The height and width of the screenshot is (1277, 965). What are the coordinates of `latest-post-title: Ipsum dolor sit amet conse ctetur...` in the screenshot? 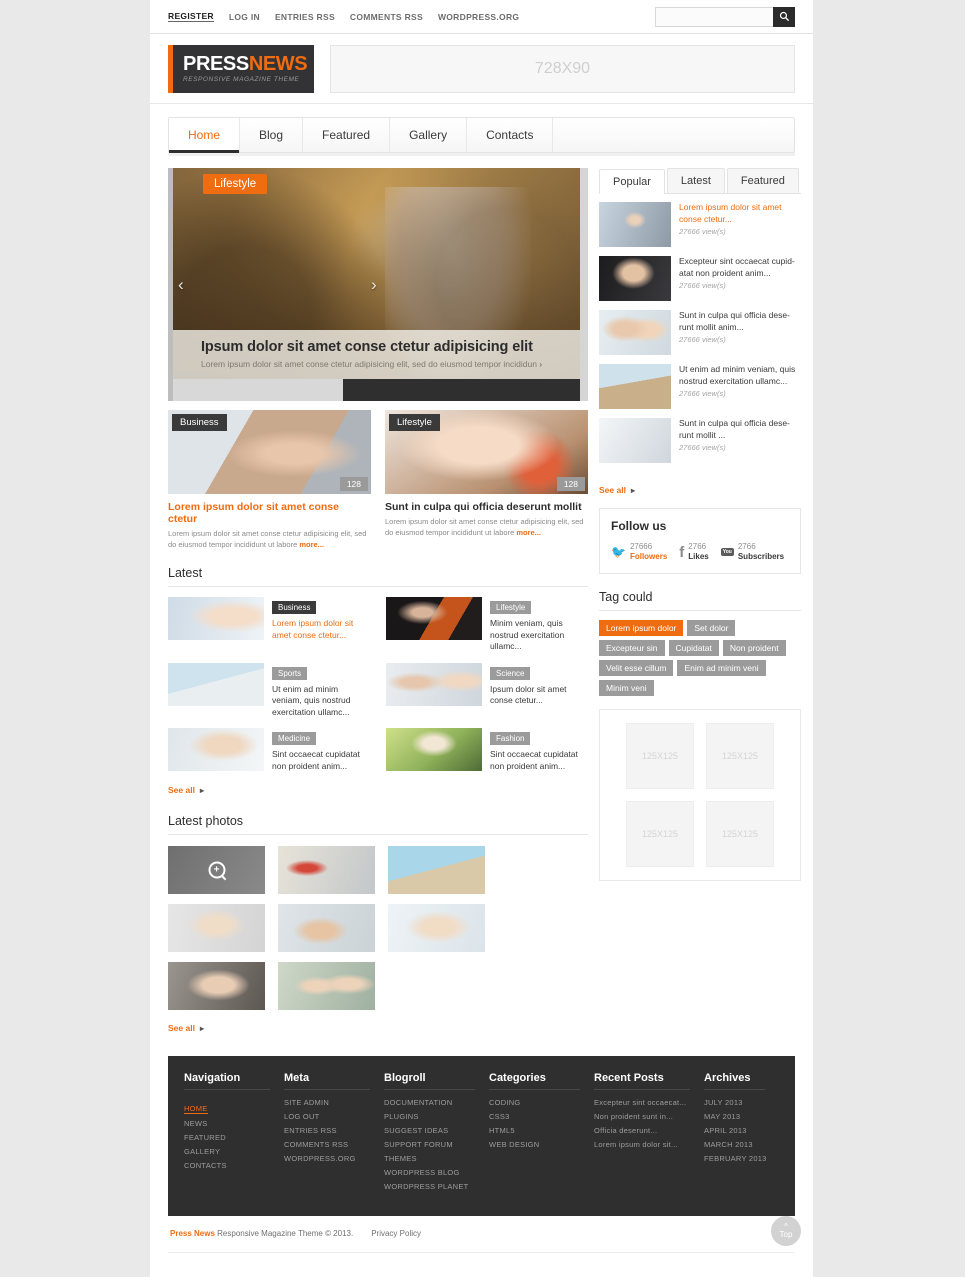 It's located at (539, 695).